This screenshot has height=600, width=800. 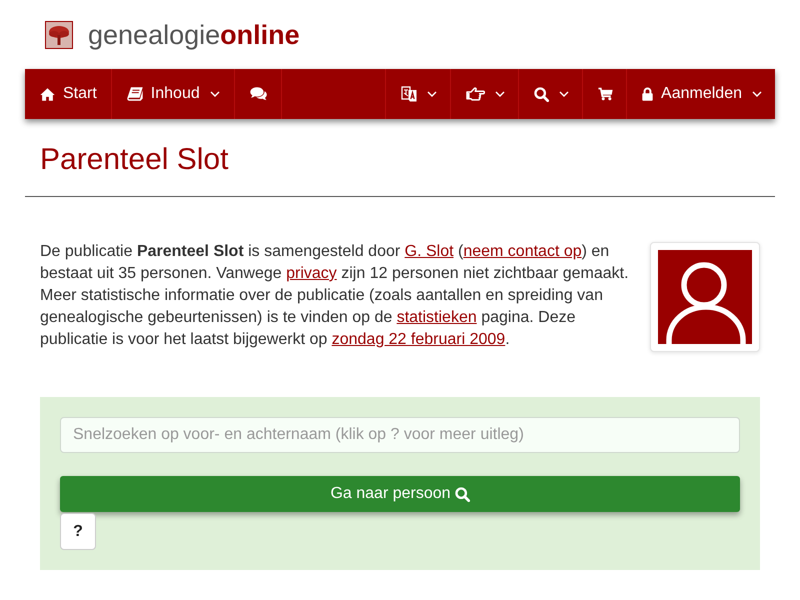 What do you see at coordinates (311, 273) in the screenshot?
I see `text-link: privacy` at bounding box center [311, 273].